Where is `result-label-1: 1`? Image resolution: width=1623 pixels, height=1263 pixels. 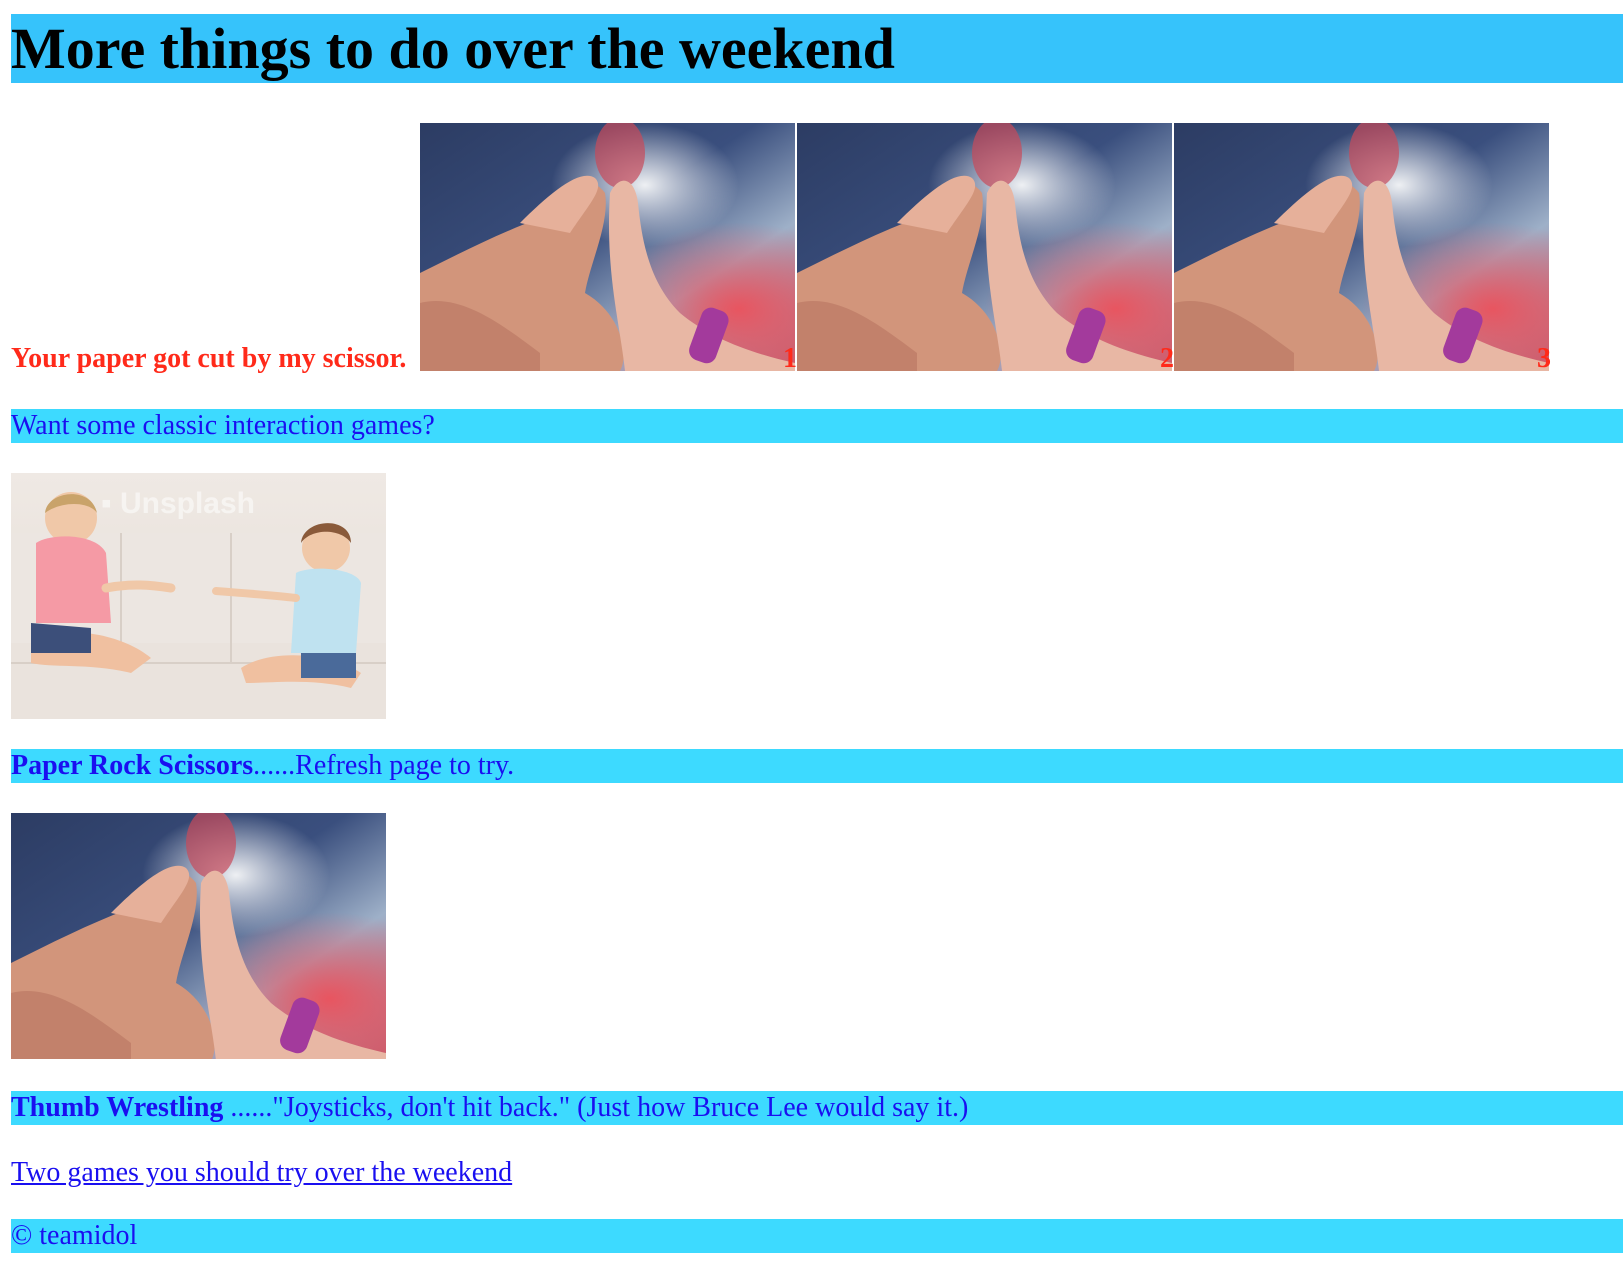 result-label-1: 1 is located at coordinates (790, 358).